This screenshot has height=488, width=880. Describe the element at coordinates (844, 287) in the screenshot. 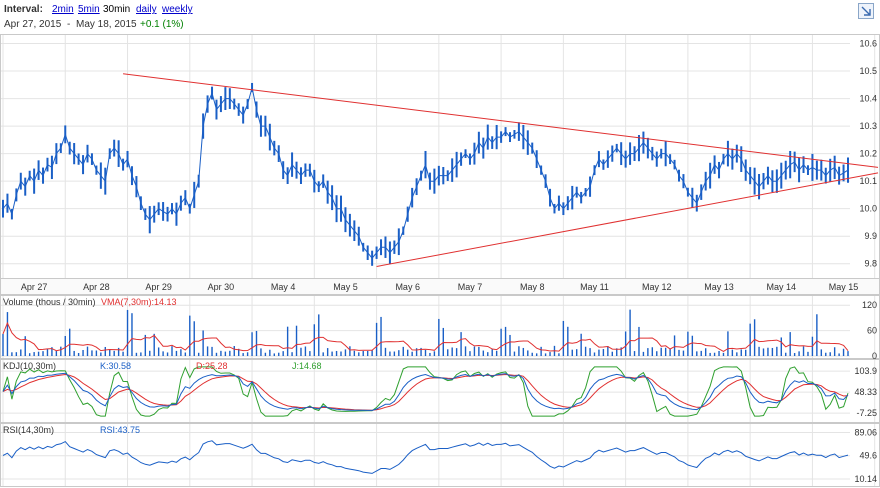

I see `x-tick-label: May 15` at that location.